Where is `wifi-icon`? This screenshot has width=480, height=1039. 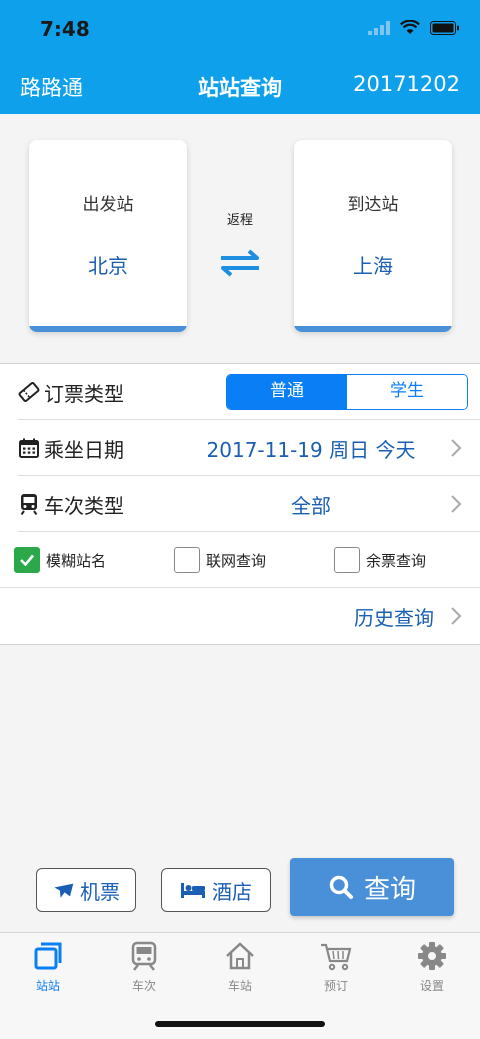 wifi-icon is located at coordinates (410, 27).